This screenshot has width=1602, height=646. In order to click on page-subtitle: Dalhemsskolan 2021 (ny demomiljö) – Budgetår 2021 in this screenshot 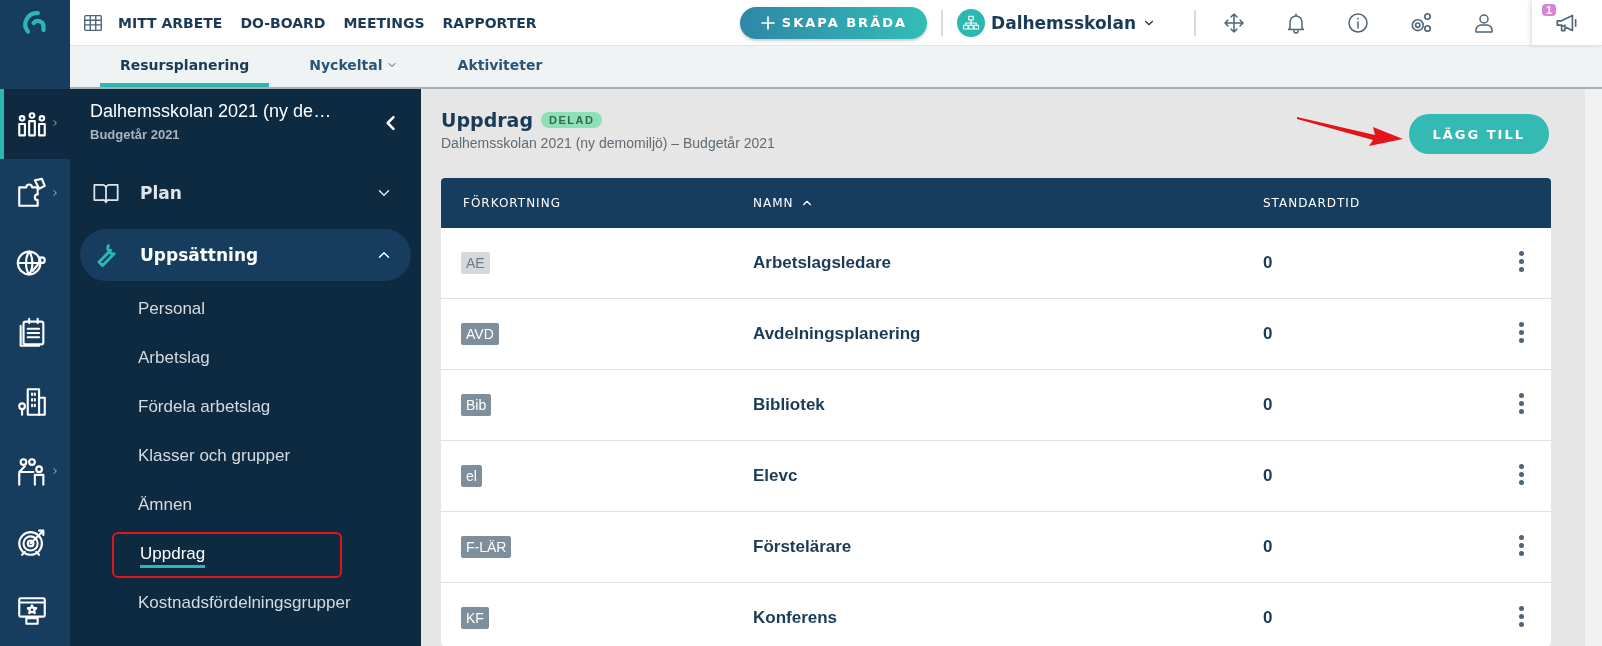, I will do `click(608, 143)`.